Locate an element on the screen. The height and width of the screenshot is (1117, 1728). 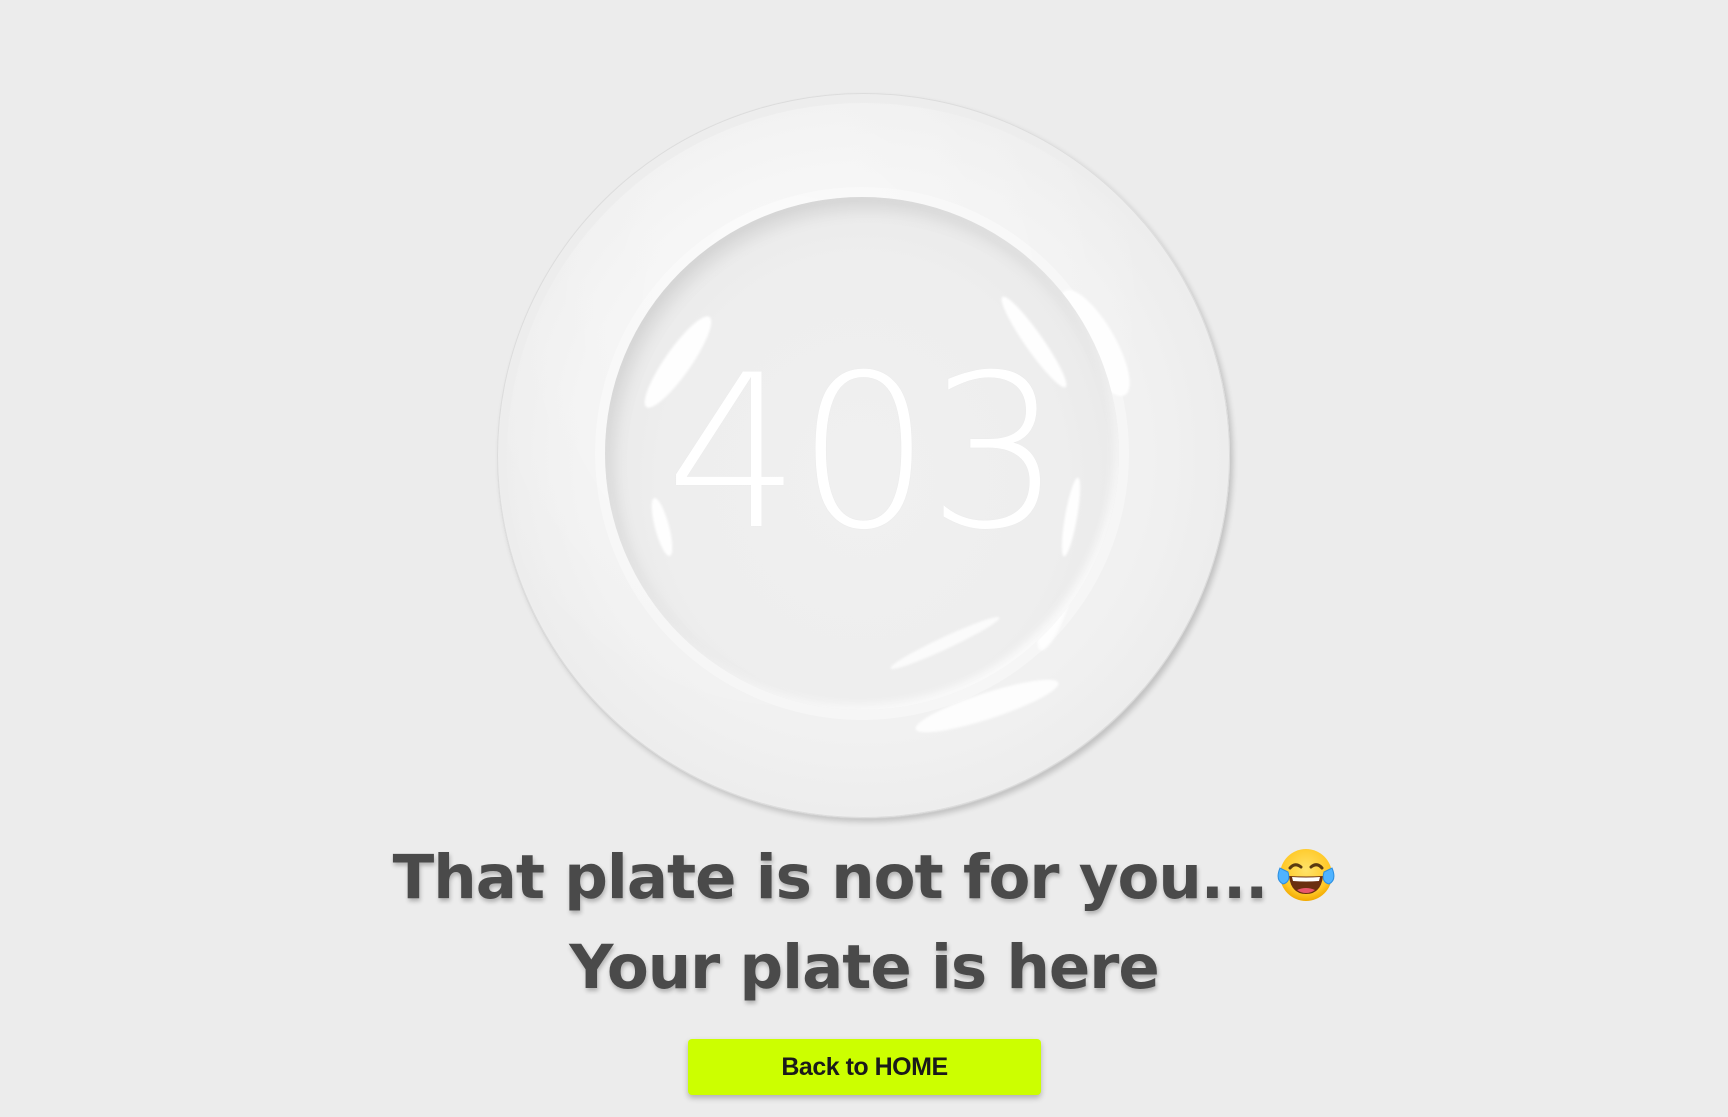
plate-well: 403 is located at coordinates (862, 453).